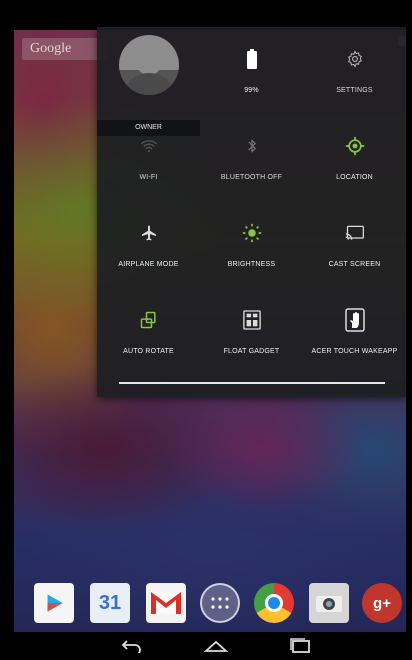 This screenshot has width=412, height=660. Describe the element at coordinates (166, 603) in the screenshot. I see `gmail-icon` at that location.